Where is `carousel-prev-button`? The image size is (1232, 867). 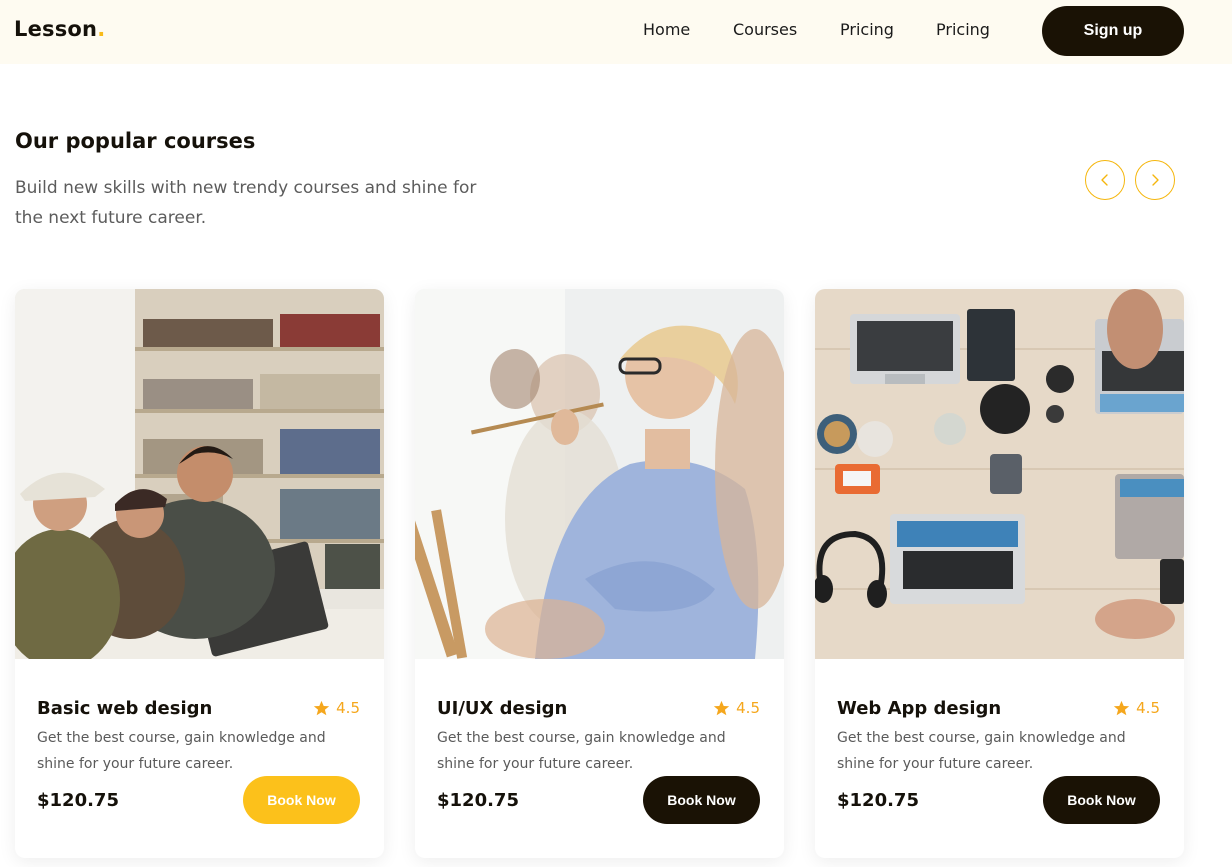
carousel-prev-button is located at coordinates (1105, 180).